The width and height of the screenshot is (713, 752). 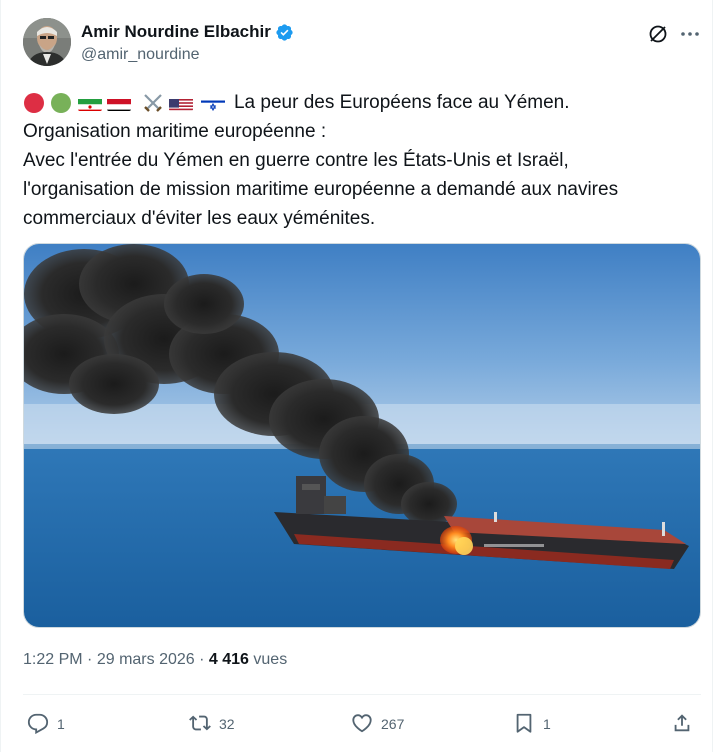 What do you see at coordinates (227, 724) in the screenshot?
I see `repost-count: 32` at bounding box center [227, 724].